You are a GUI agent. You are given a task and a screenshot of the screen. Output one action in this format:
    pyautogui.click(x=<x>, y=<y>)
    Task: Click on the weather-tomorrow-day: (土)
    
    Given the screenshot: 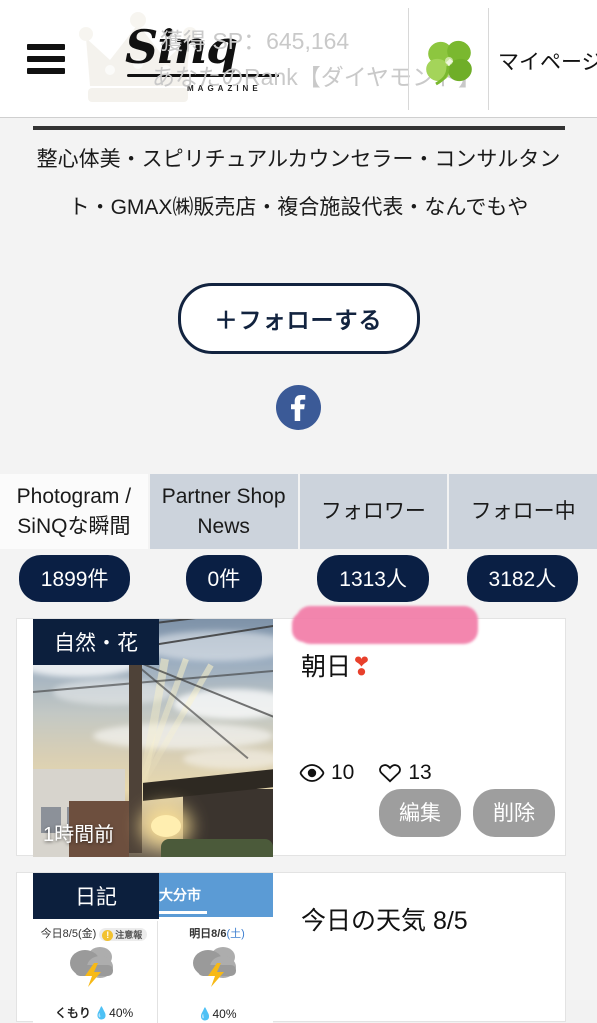 What is the action you would take?
    pyautogui.click(x=235, y=934)
    